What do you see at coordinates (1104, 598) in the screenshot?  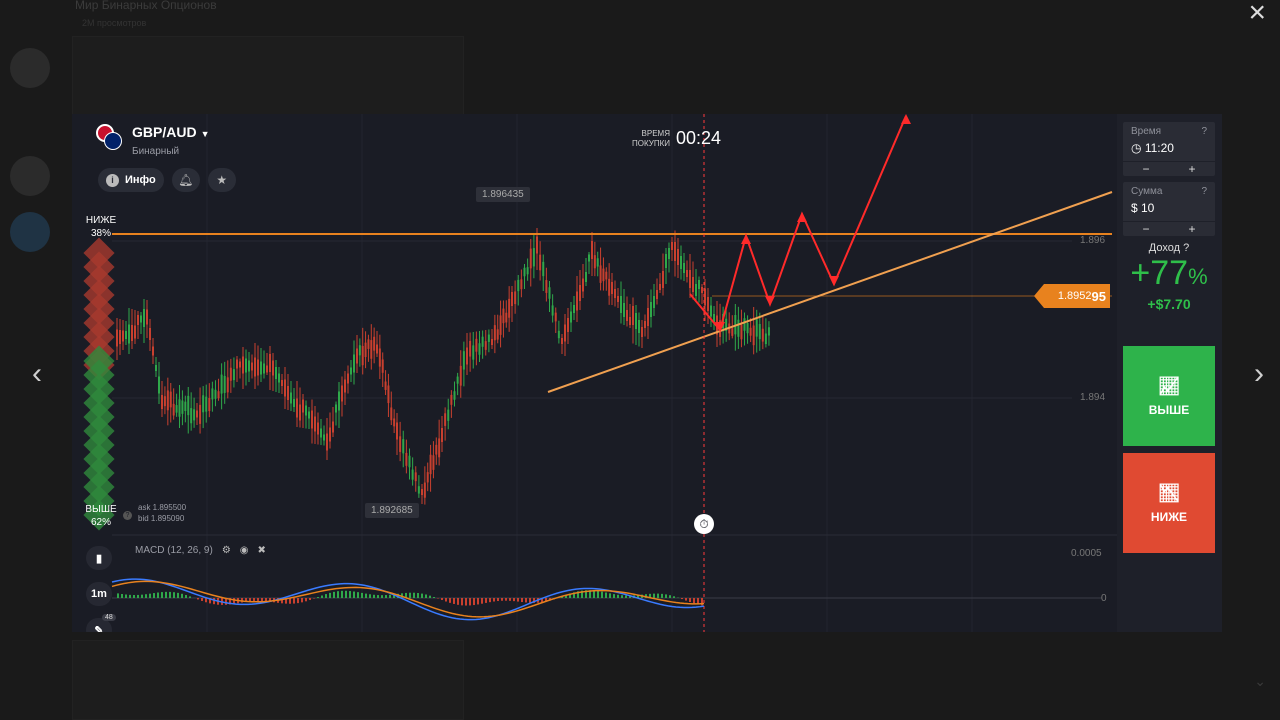 I see `macd-axis-label: 0` at bounding box center [1104, 598].